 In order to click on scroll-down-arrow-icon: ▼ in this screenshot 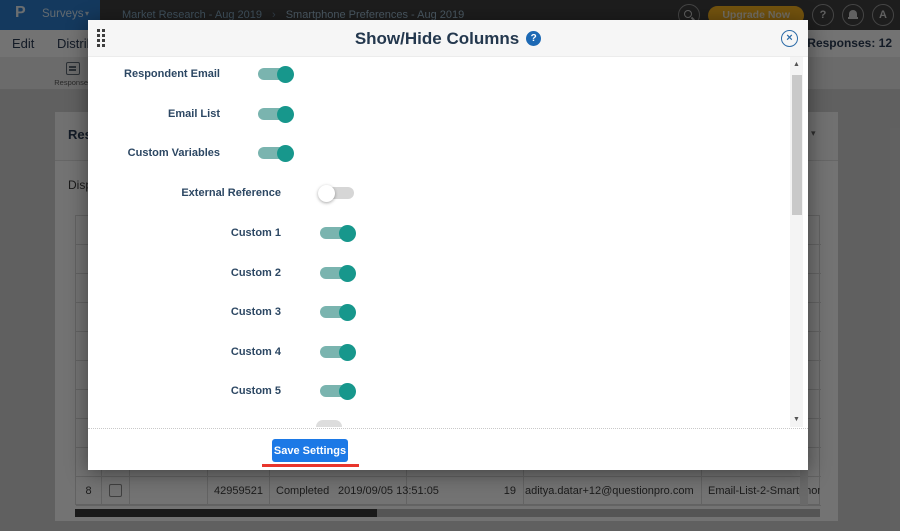, I will do `click(796, 419)`.